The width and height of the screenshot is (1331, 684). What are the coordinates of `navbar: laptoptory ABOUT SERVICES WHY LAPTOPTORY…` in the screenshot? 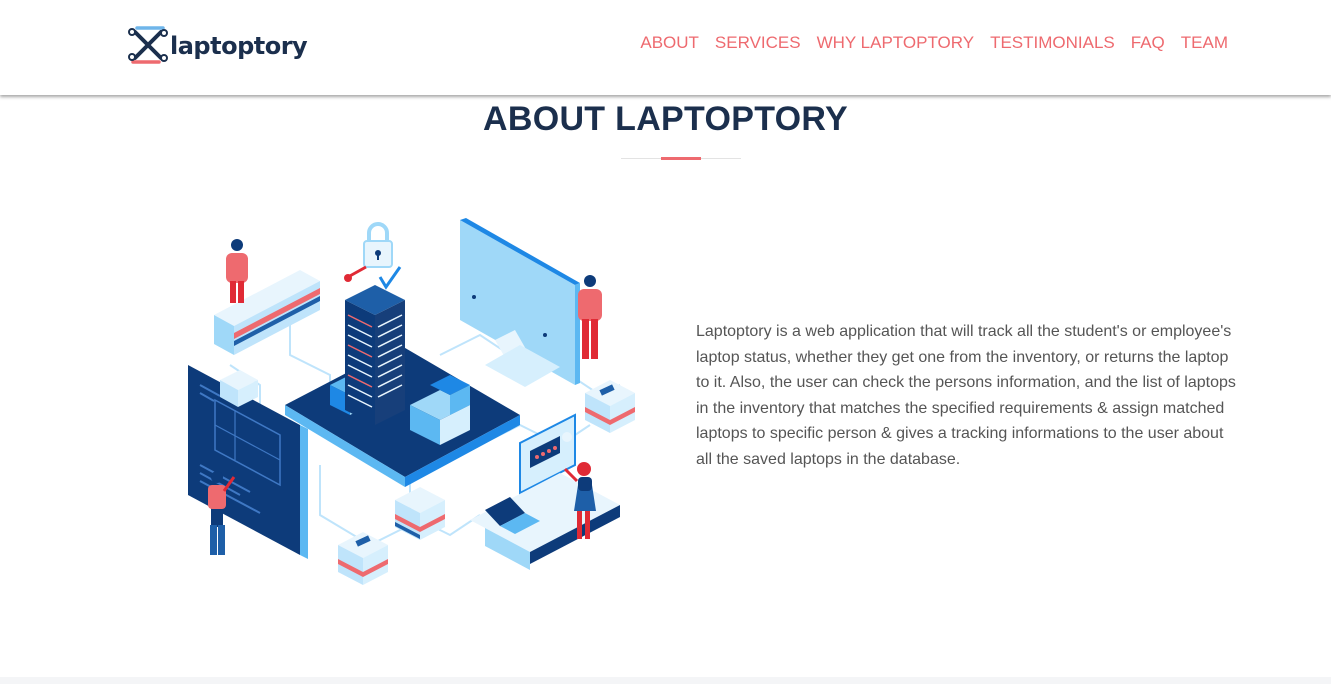 It's located at (665, 47).